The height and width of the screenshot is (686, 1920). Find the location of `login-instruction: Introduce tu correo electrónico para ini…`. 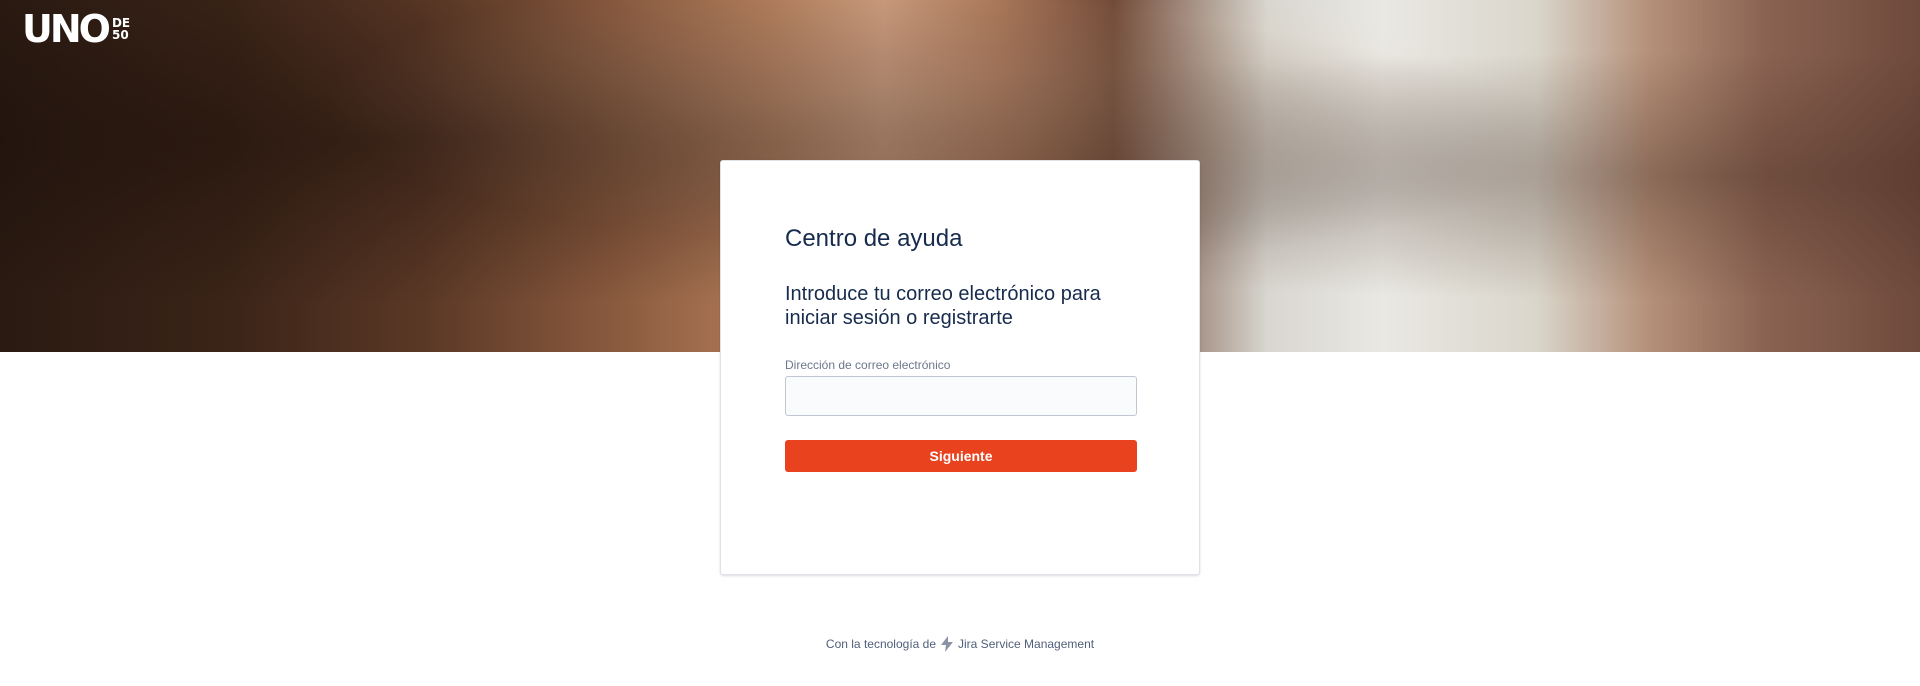

login-instruction: Introduce tu correo electrónico para ini… is located at coordinates (943, 306).